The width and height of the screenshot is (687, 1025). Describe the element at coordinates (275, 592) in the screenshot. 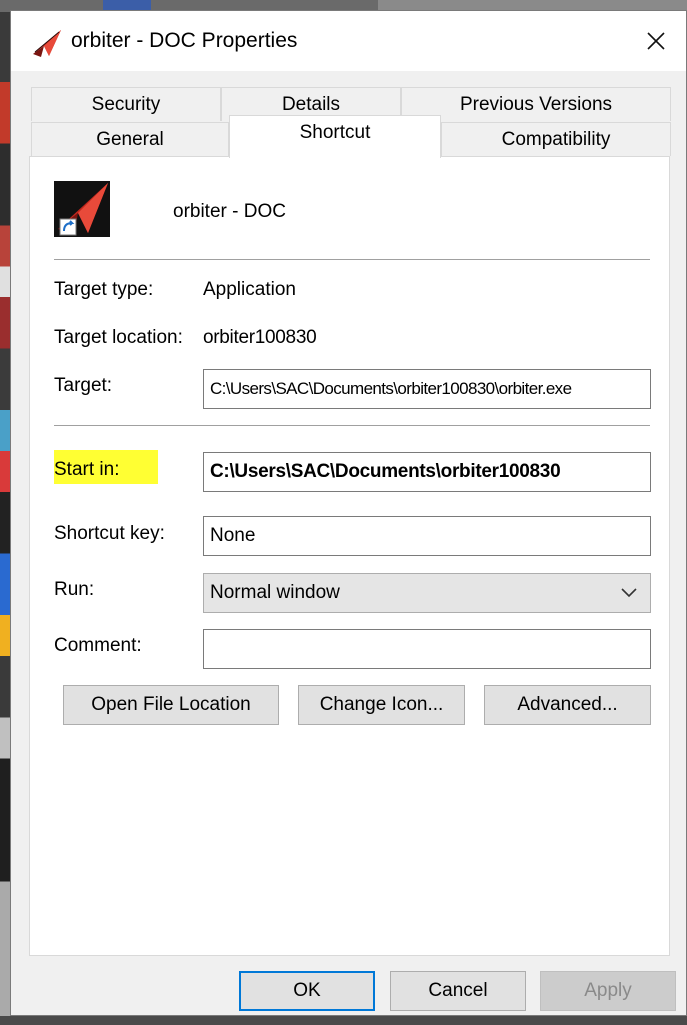

I see `run-select-value: Normal window` at that location.